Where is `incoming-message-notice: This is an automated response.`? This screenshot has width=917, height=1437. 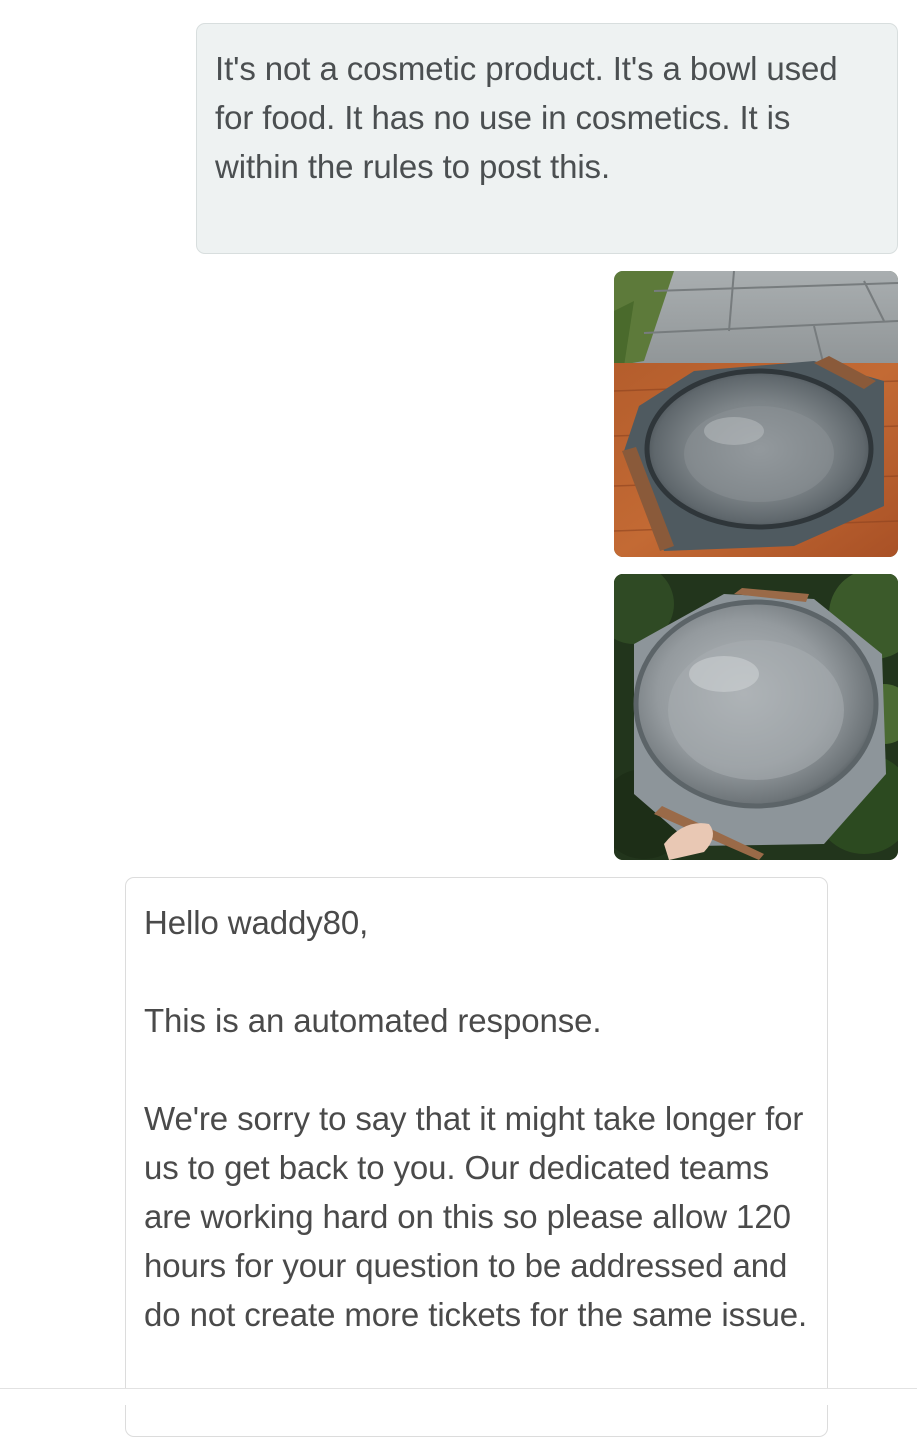 incoming-message-notice: This is an automated response. is located at coordinates (373, 1020).